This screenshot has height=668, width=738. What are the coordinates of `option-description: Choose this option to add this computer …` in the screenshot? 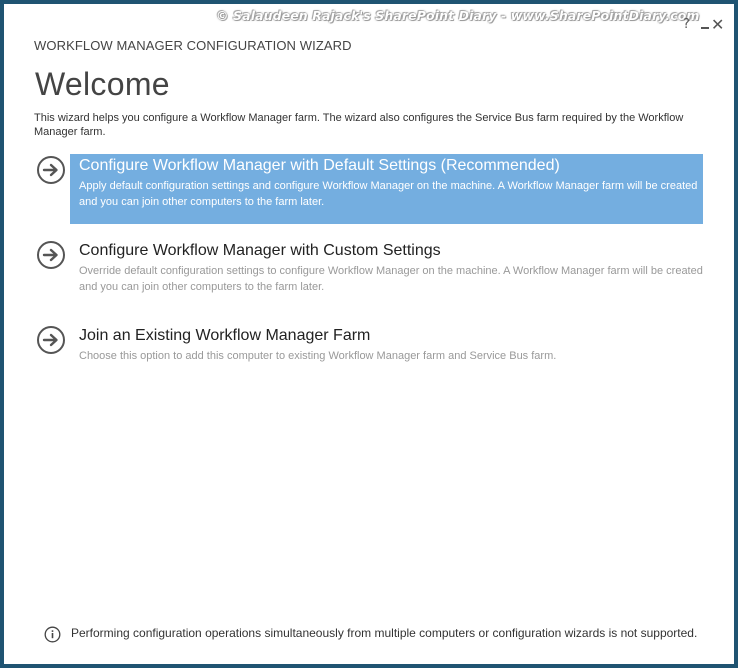 It's located at (318, 356).